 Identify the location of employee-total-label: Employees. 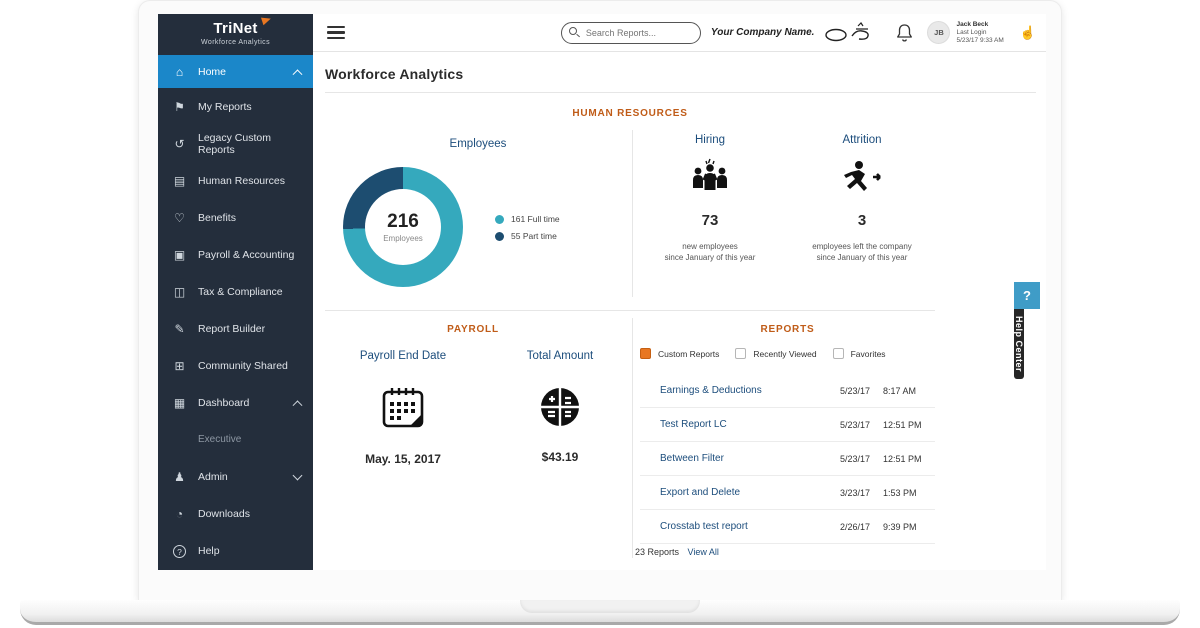
(403, 238).